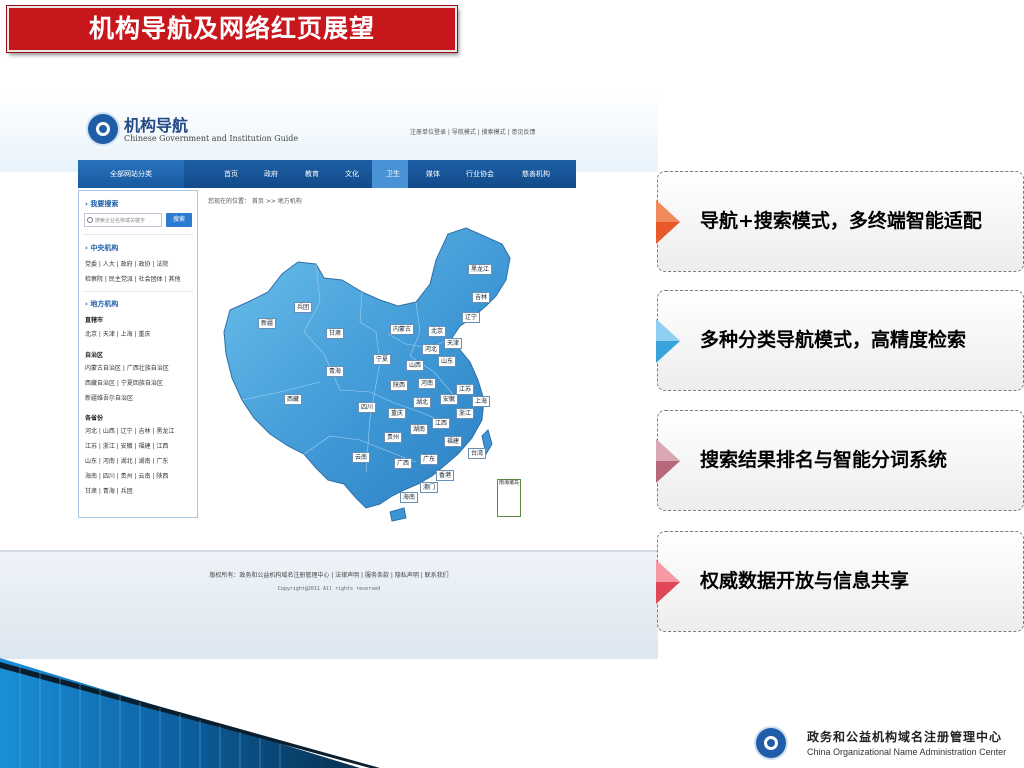 The width and height of the screenshot is (1024, 768). I want to click on map-label: 澳门, so click(429, 487).